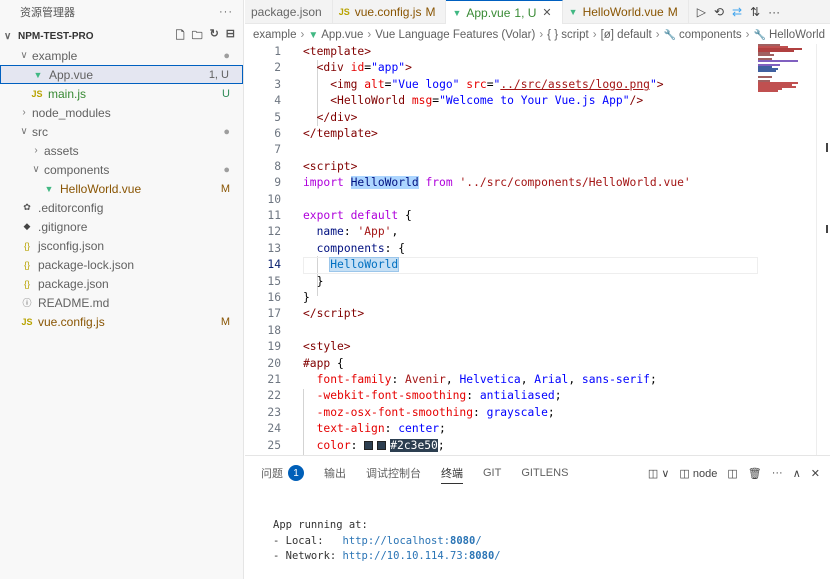 Image resolution: width=830 pixels, height=579 pixels. I want to click on code-line: 5 </div>, so click(537, 118).